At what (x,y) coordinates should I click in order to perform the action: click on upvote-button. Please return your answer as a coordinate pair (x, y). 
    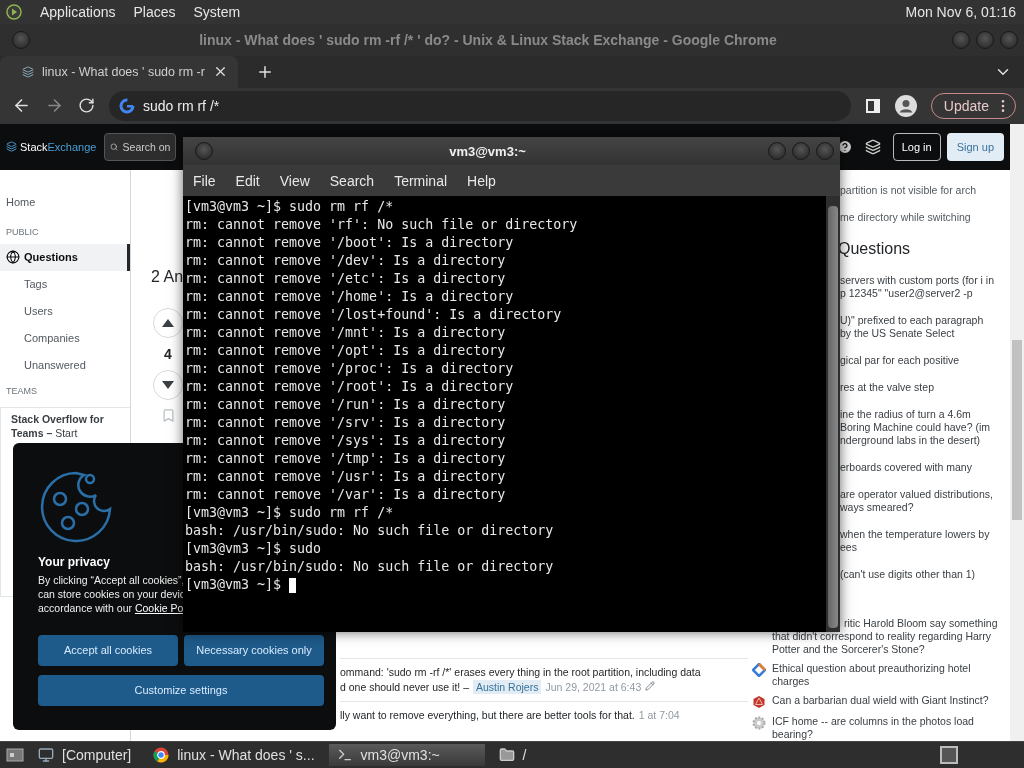
    Looking at the image, I should click on (168, 322).